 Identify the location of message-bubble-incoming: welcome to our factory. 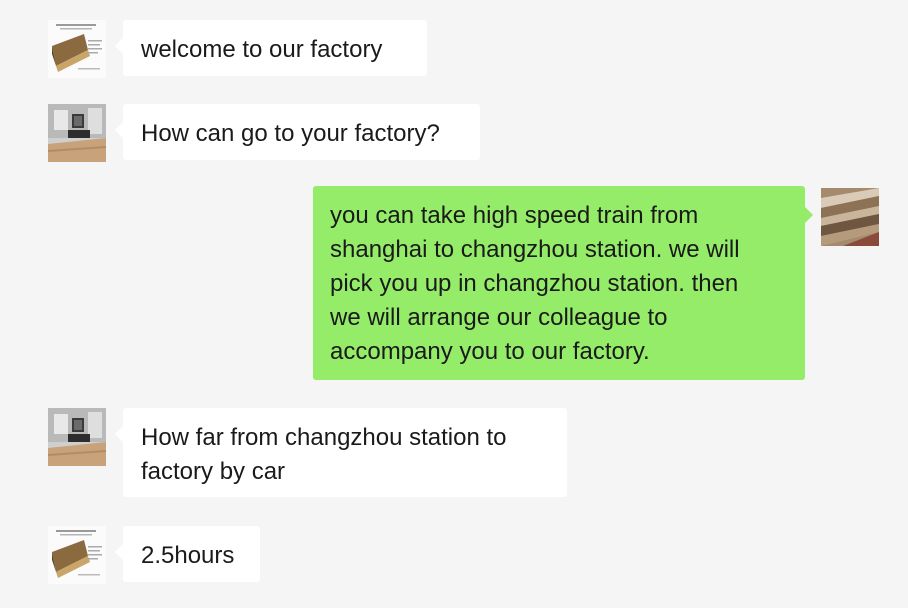
(271, 48).